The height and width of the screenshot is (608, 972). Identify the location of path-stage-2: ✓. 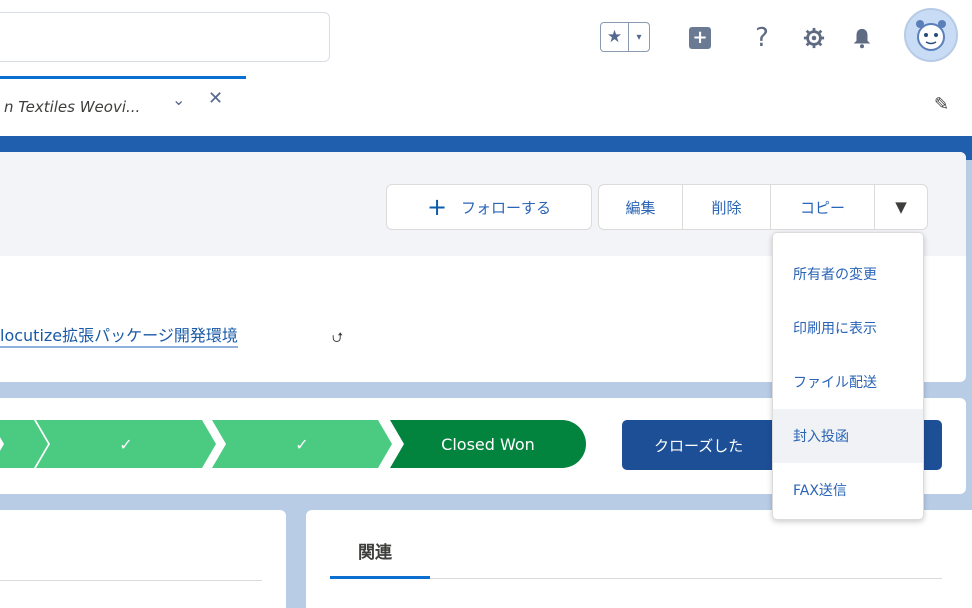
(126, 444).